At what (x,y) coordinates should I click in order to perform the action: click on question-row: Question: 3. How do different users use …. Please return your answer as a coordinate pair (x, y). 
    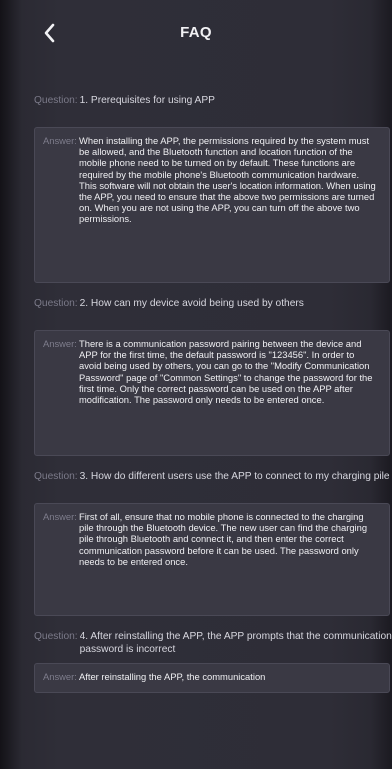
    Looking at the image, I should click on (213, 482).